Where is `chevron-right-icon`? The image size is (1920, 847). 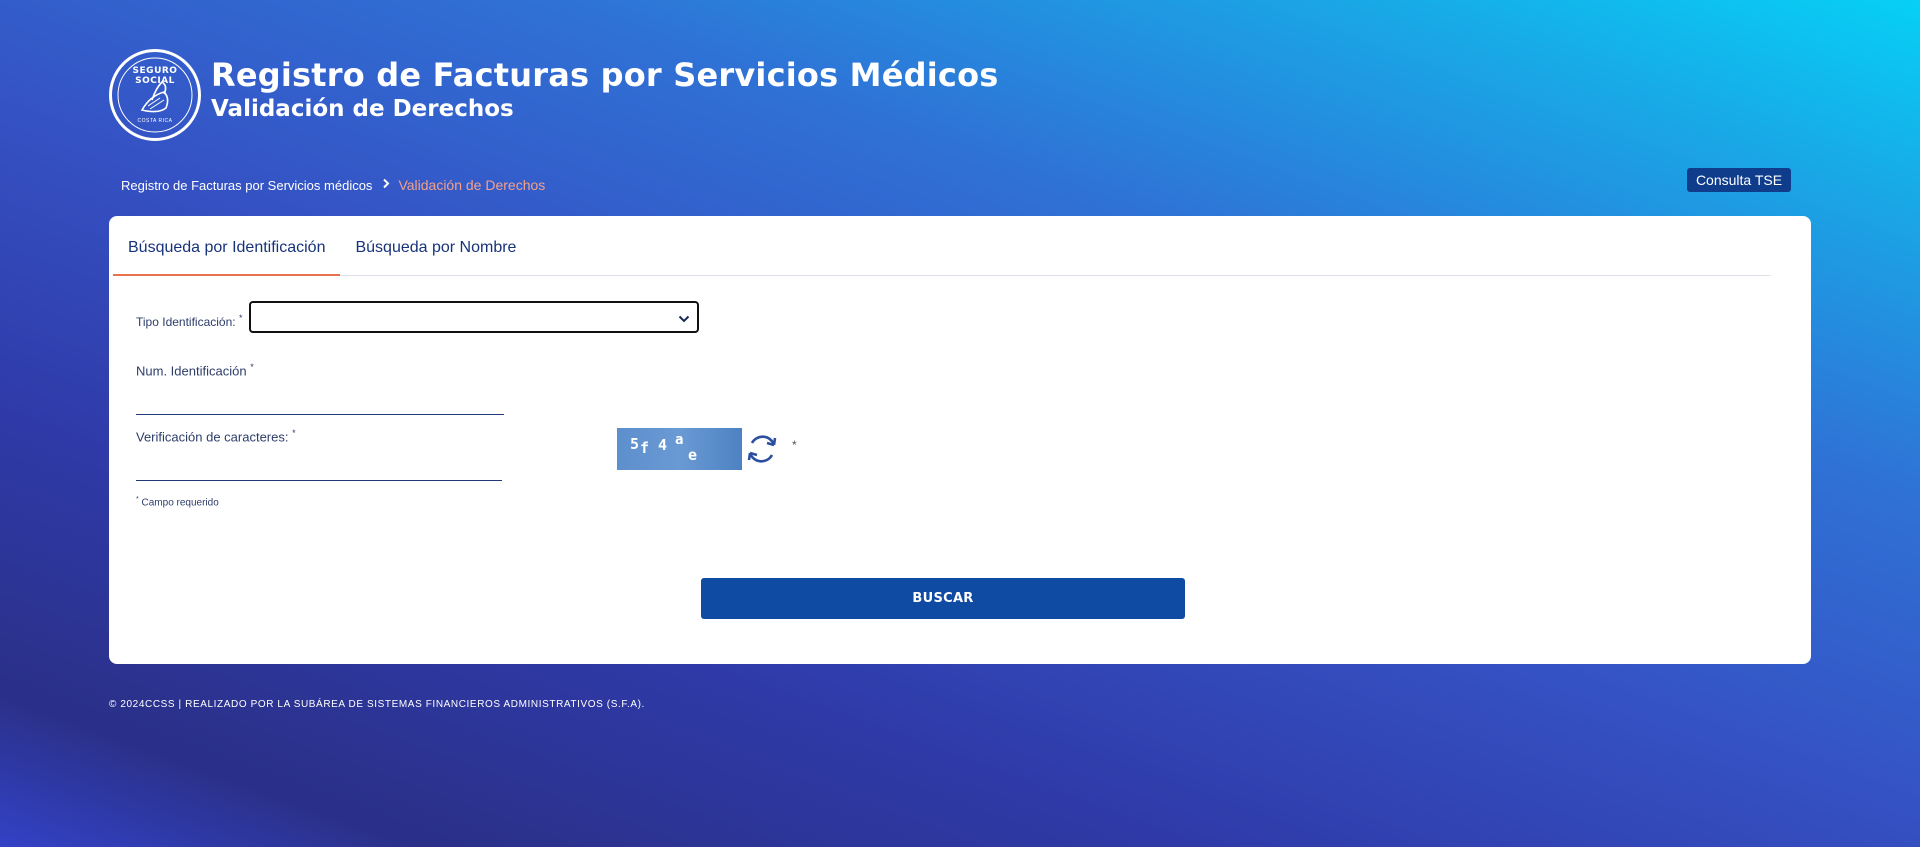 chevron-right-icon is located at coordinates (386, 185).